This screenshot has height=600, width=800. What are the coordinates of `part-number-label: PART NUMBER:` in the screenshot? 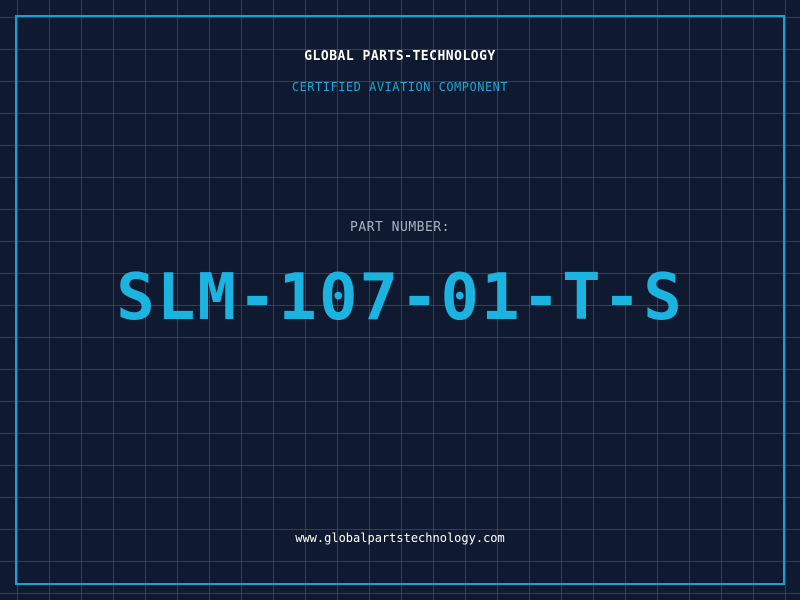 It's located at (400, 227).